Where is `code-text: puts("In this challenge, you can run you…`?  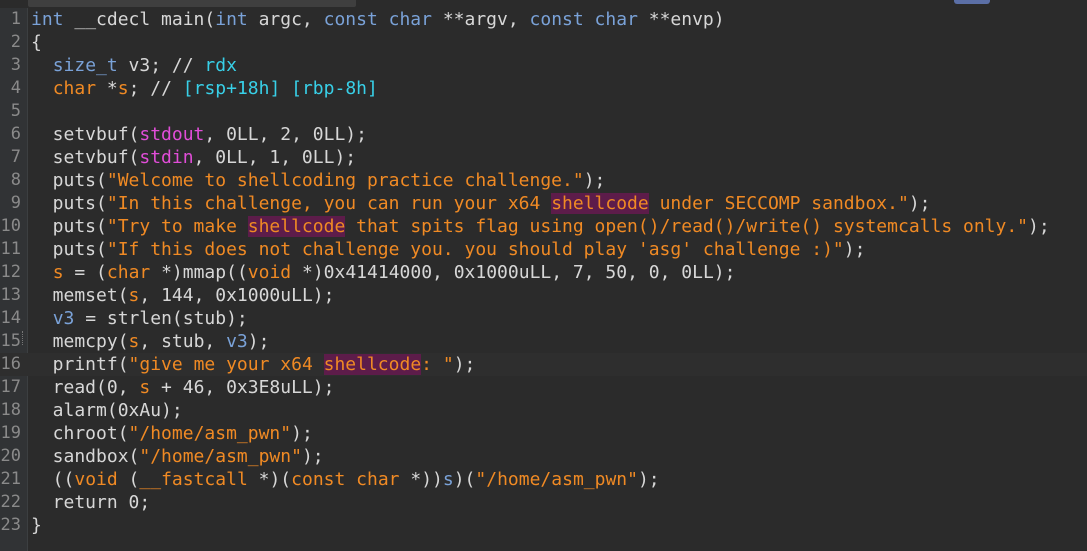 code-text: puts("In this challenge, you can run you… is located at coordinates (481, 203).